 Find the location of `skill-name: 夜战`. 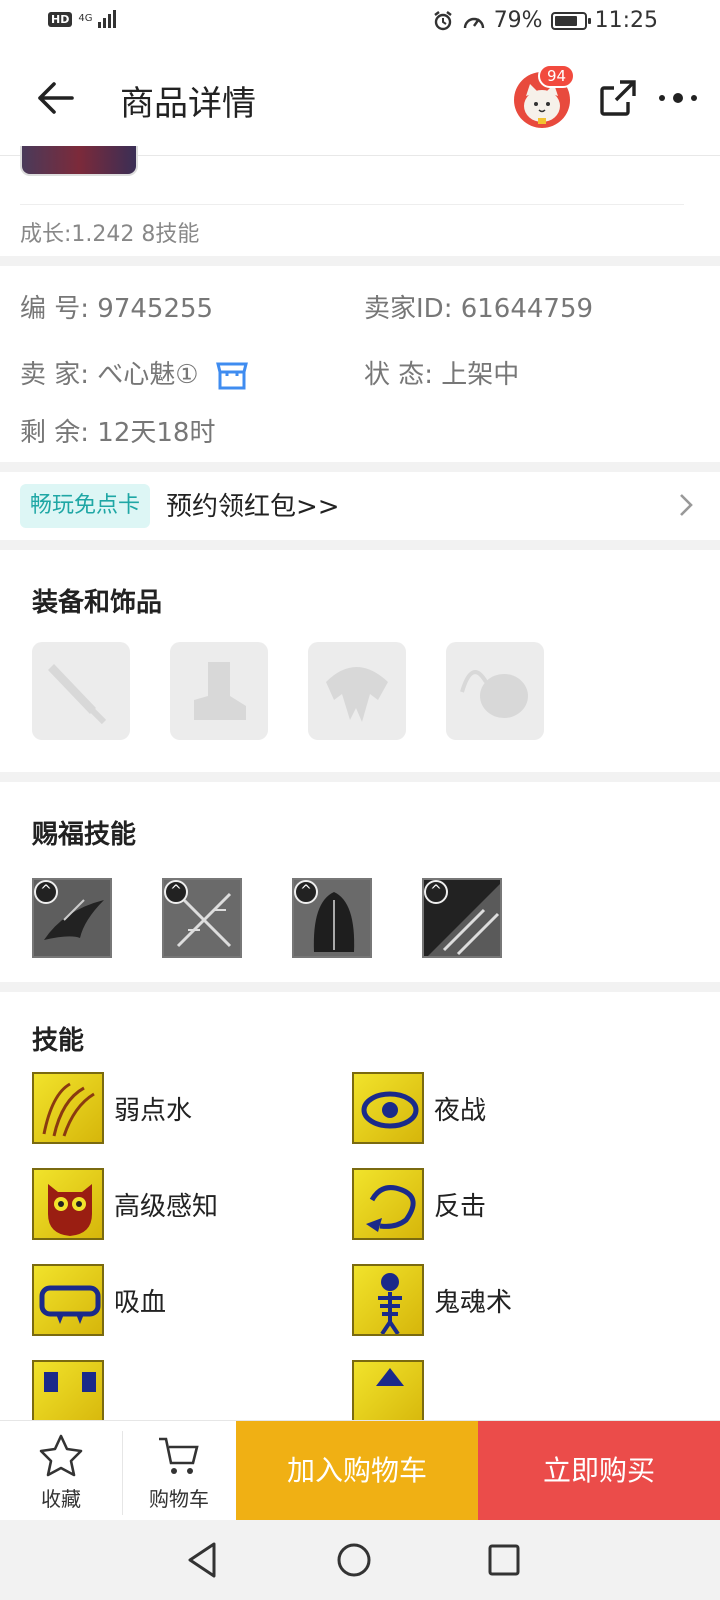

skill-name: 夜战 is located at coordinates (460, 1111).